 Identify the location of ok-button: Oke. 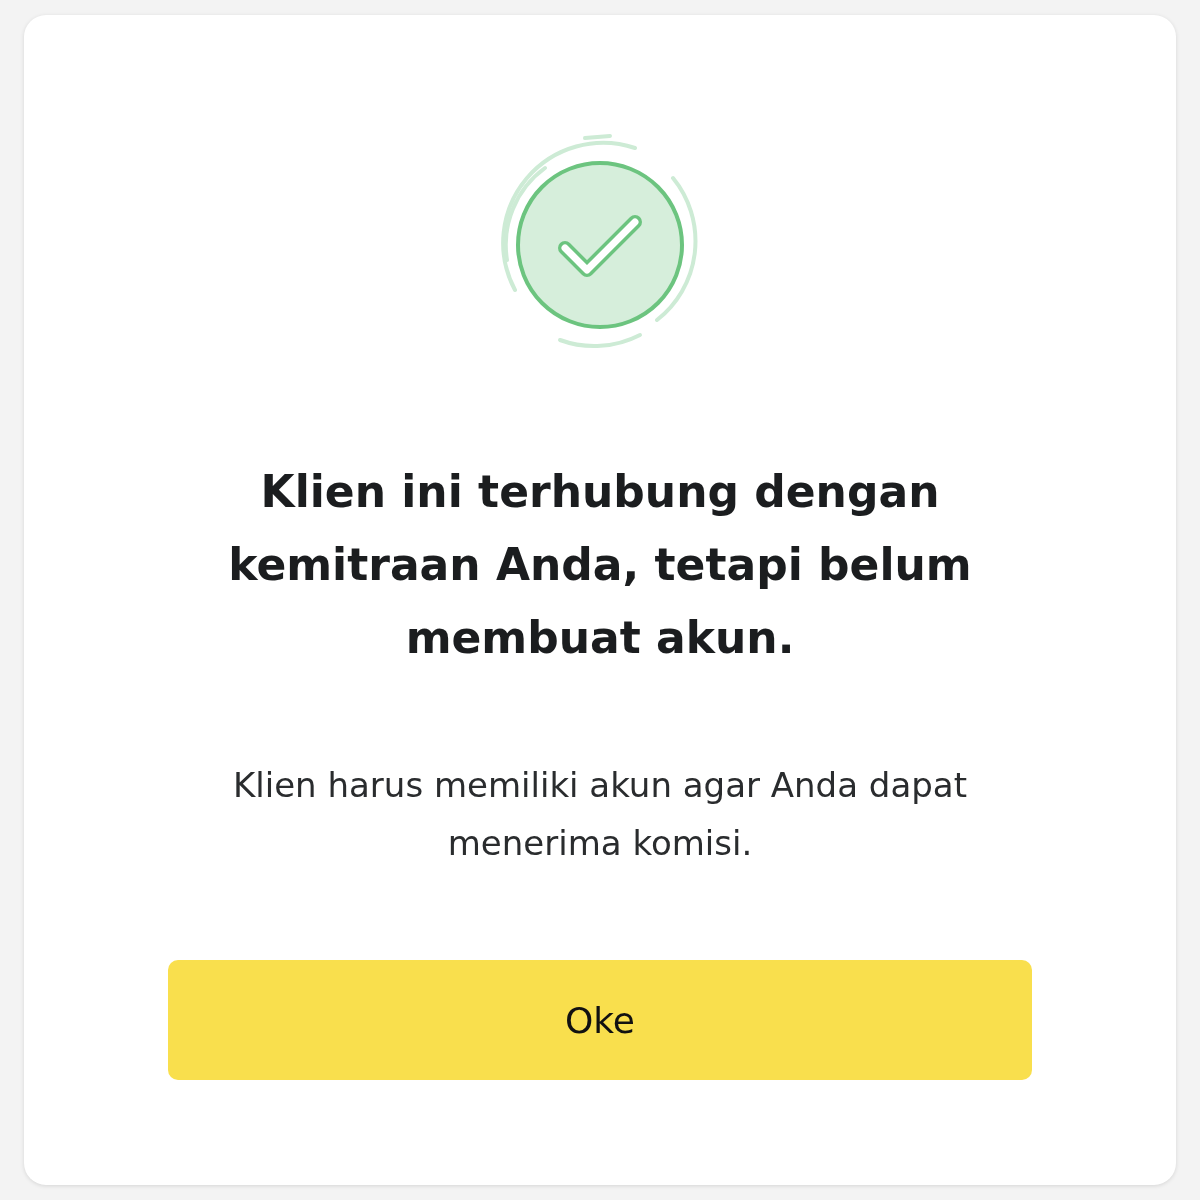
(600, 1020).